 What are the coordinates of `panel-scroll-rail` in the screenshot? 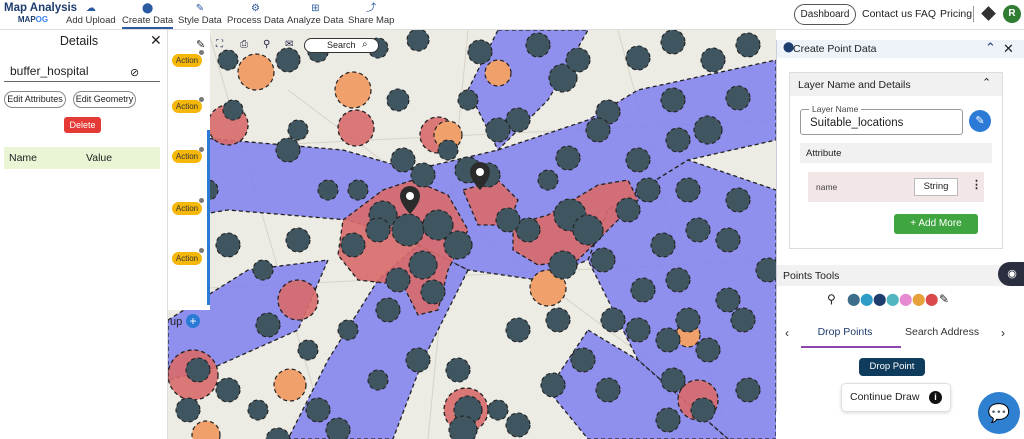 It's located at (208, 217).